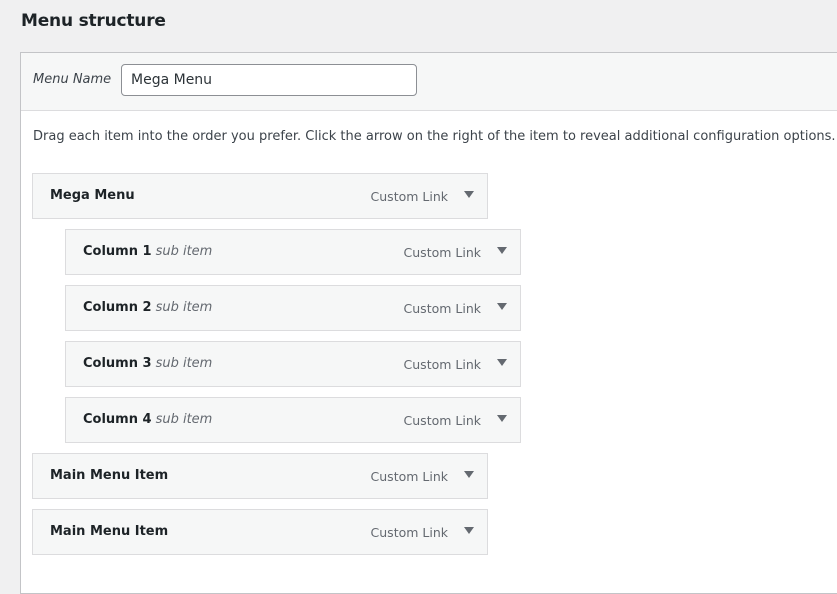  What do you see at coordinates (92, 195) in the screenshot?
I see `menu-item-title: Mega Menu` at bounding box center [92, 195].